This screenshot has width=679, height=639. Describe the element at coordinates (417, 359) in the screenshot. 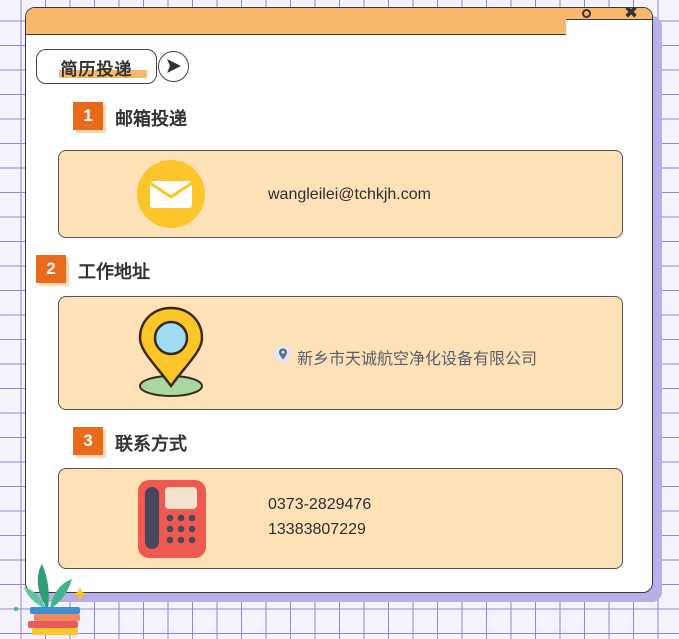

I see `company-address: 新乡市天诚航空净化设备有限公司` at that location.